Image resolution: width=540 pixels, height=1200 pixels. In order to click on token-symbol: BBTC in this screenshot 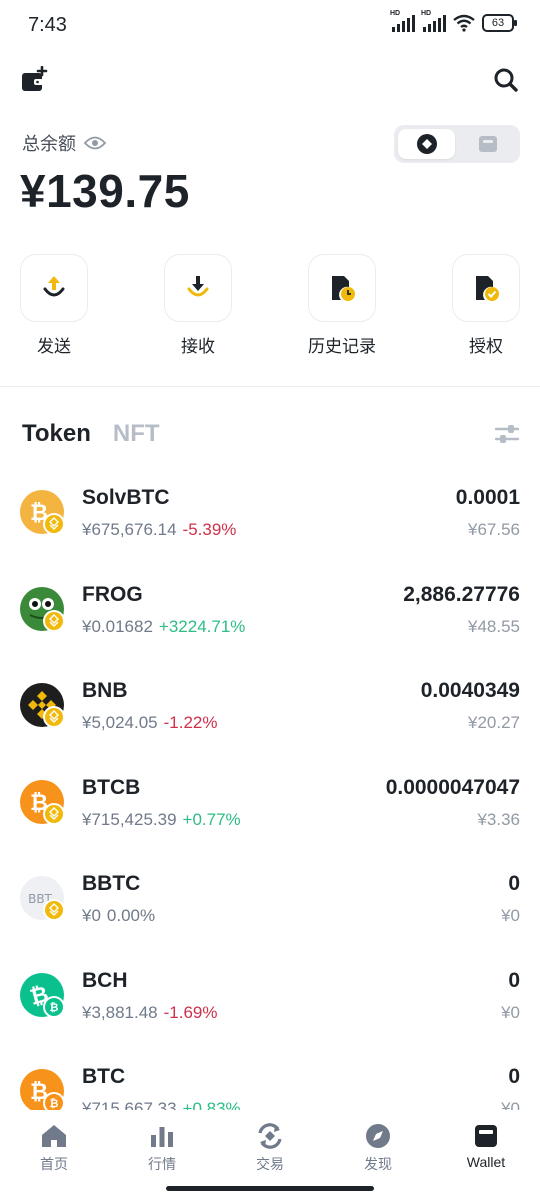, I will do `click(111, 883)`.